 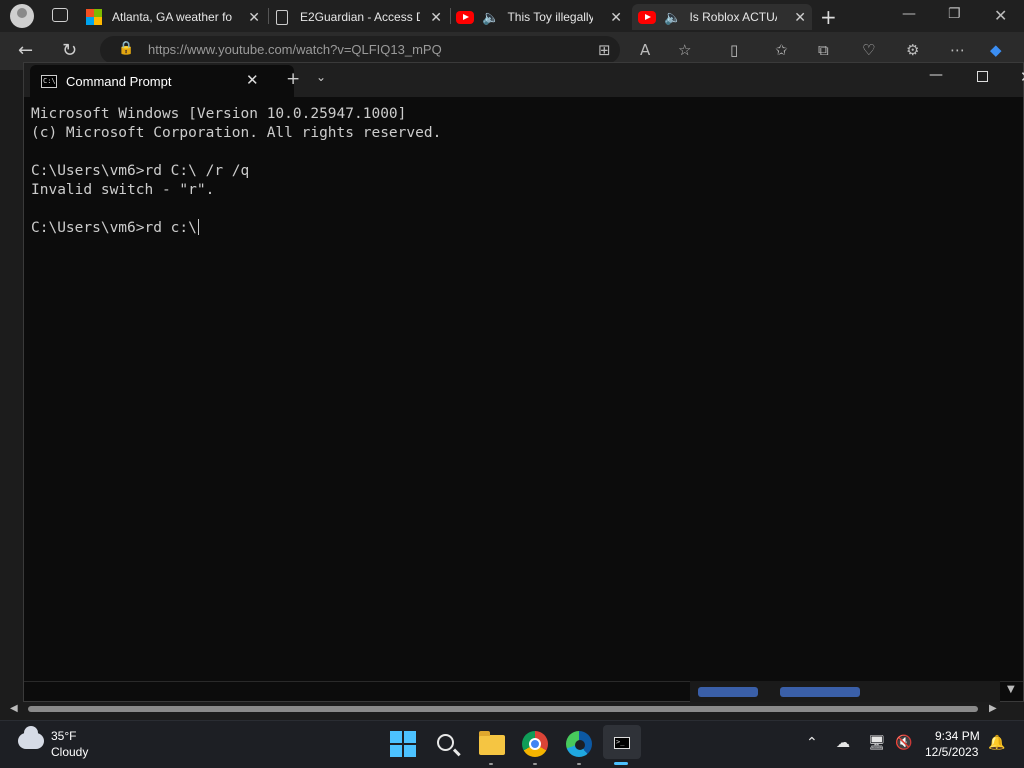 I want to click on document-icon, so click(x=282, y=17).